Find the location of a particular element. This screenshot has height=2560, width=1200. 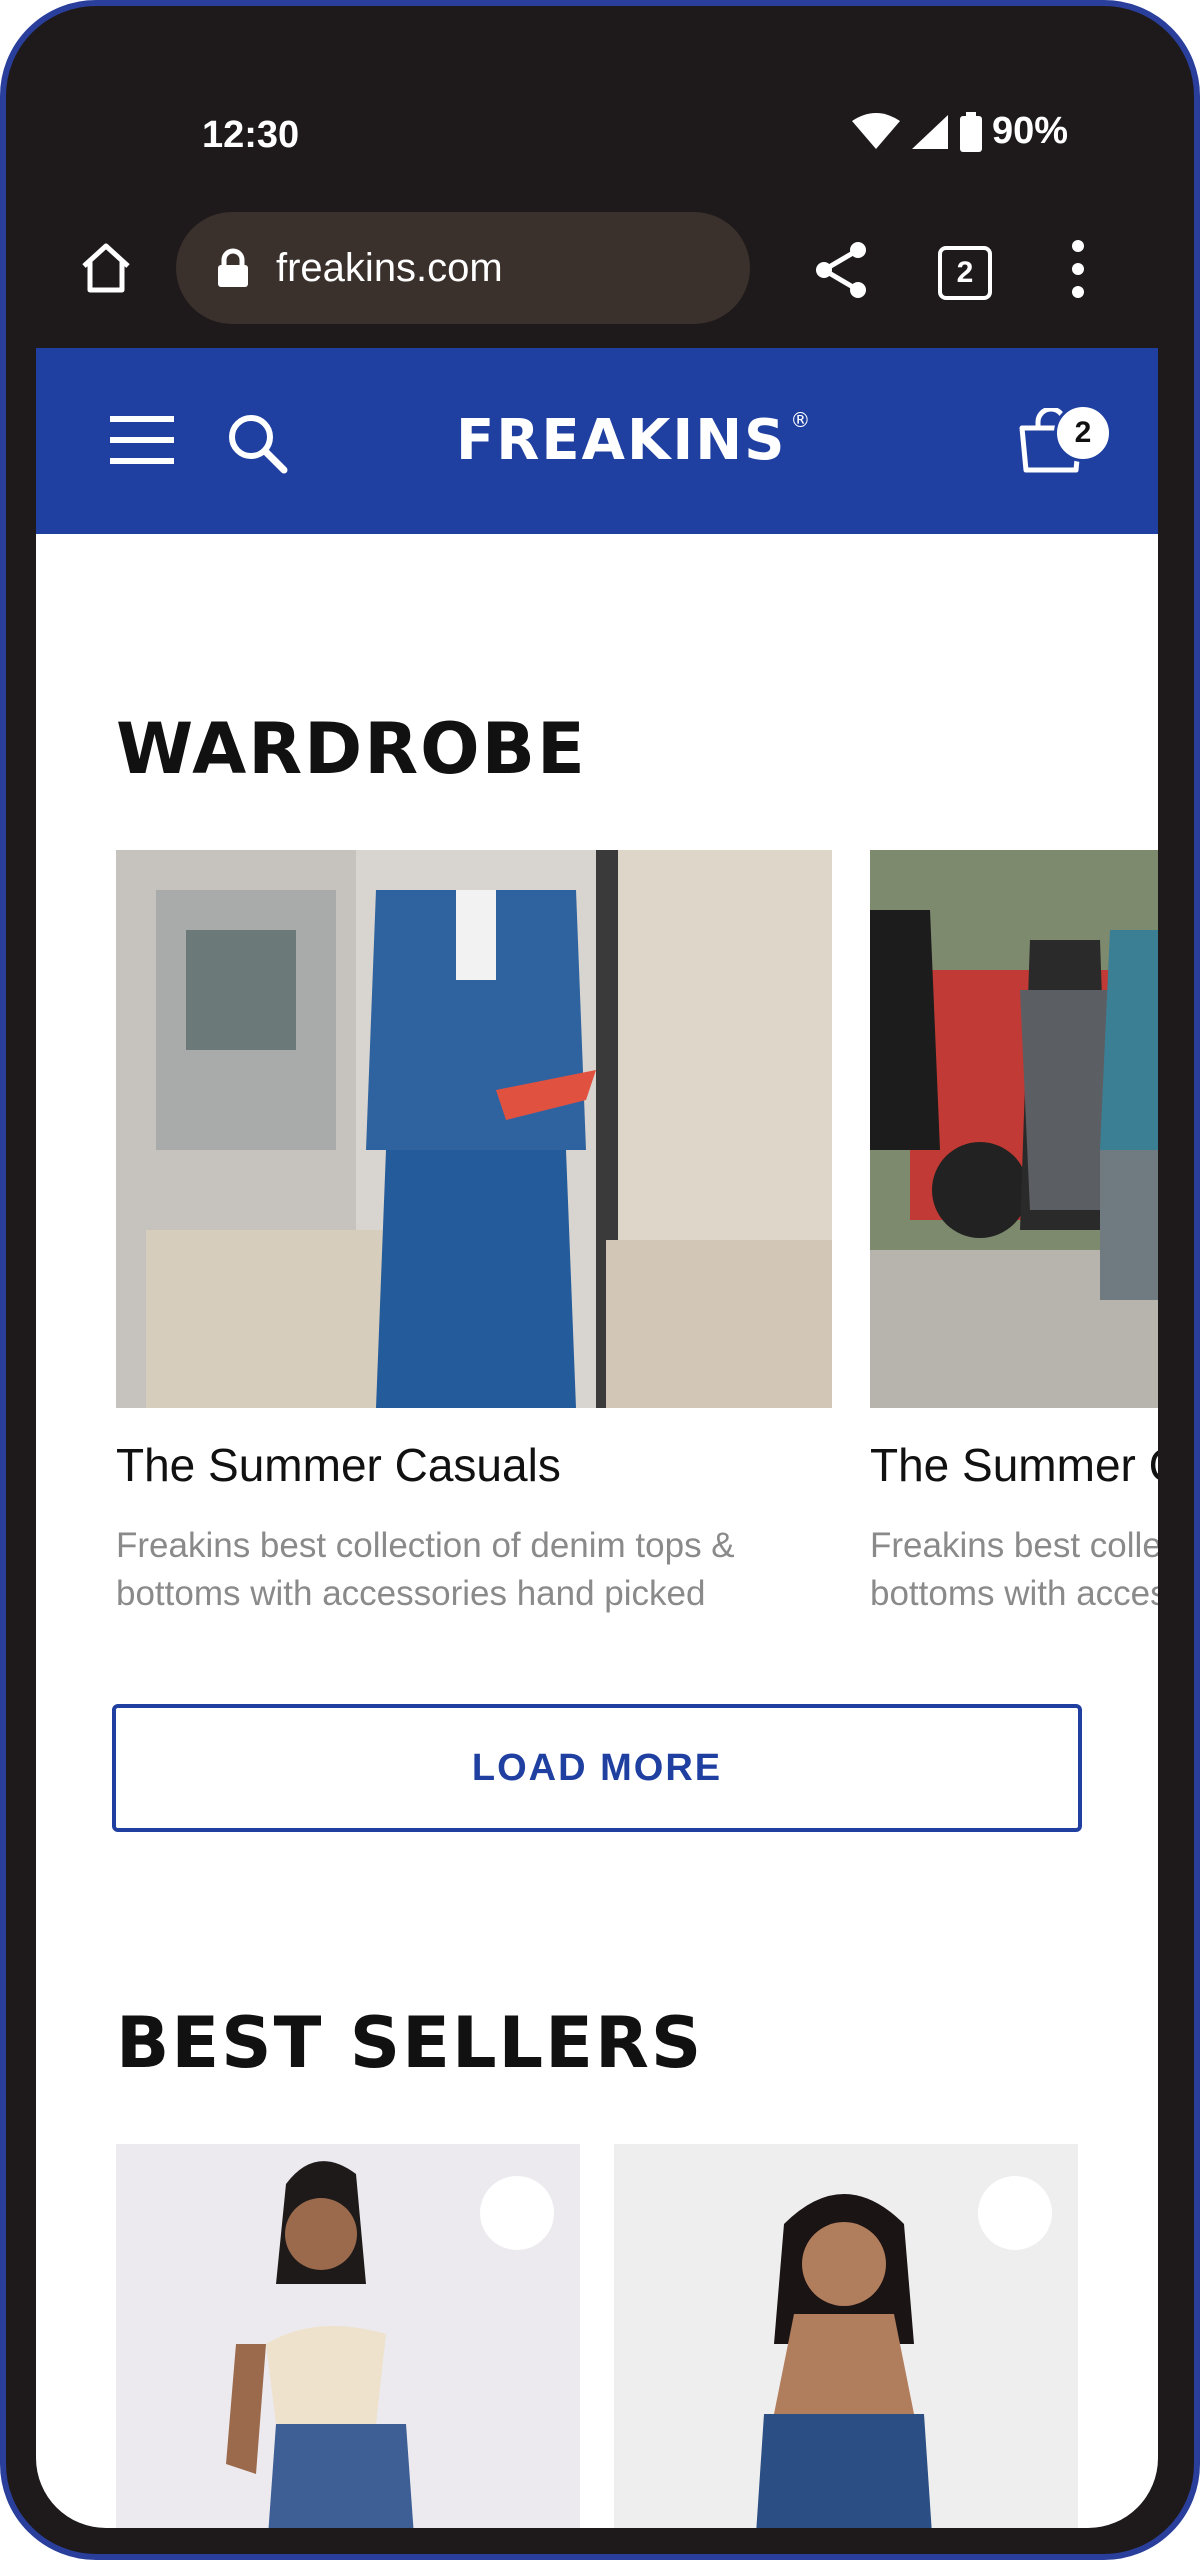

browser-toolbar: freakins.com 2 is located at coordinates (600, 276).